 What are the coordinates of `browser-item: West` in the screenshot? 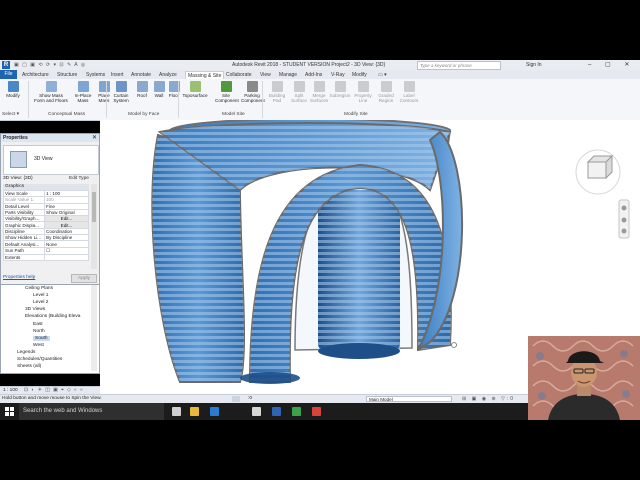 It's located at (38, 345).